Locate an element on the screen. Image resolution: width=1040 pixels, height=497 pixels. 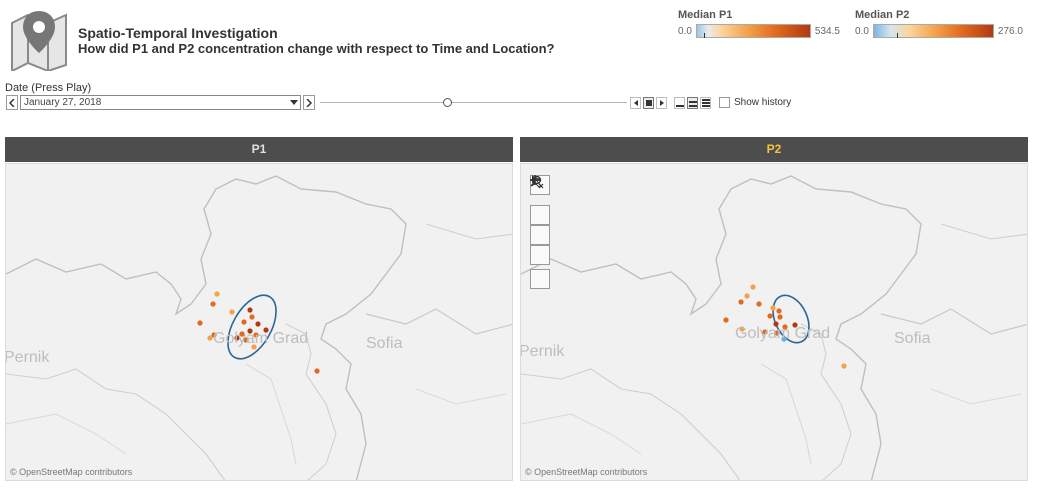
legend-title: Median P1 is located at coordinates (705, 15).